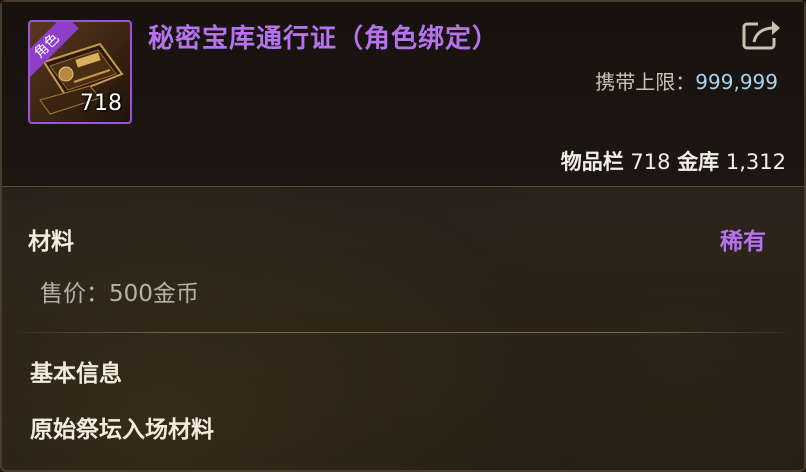 This screenshot has height=472, width=806. I want to click on inventory-count: 718, so click(650, 162).